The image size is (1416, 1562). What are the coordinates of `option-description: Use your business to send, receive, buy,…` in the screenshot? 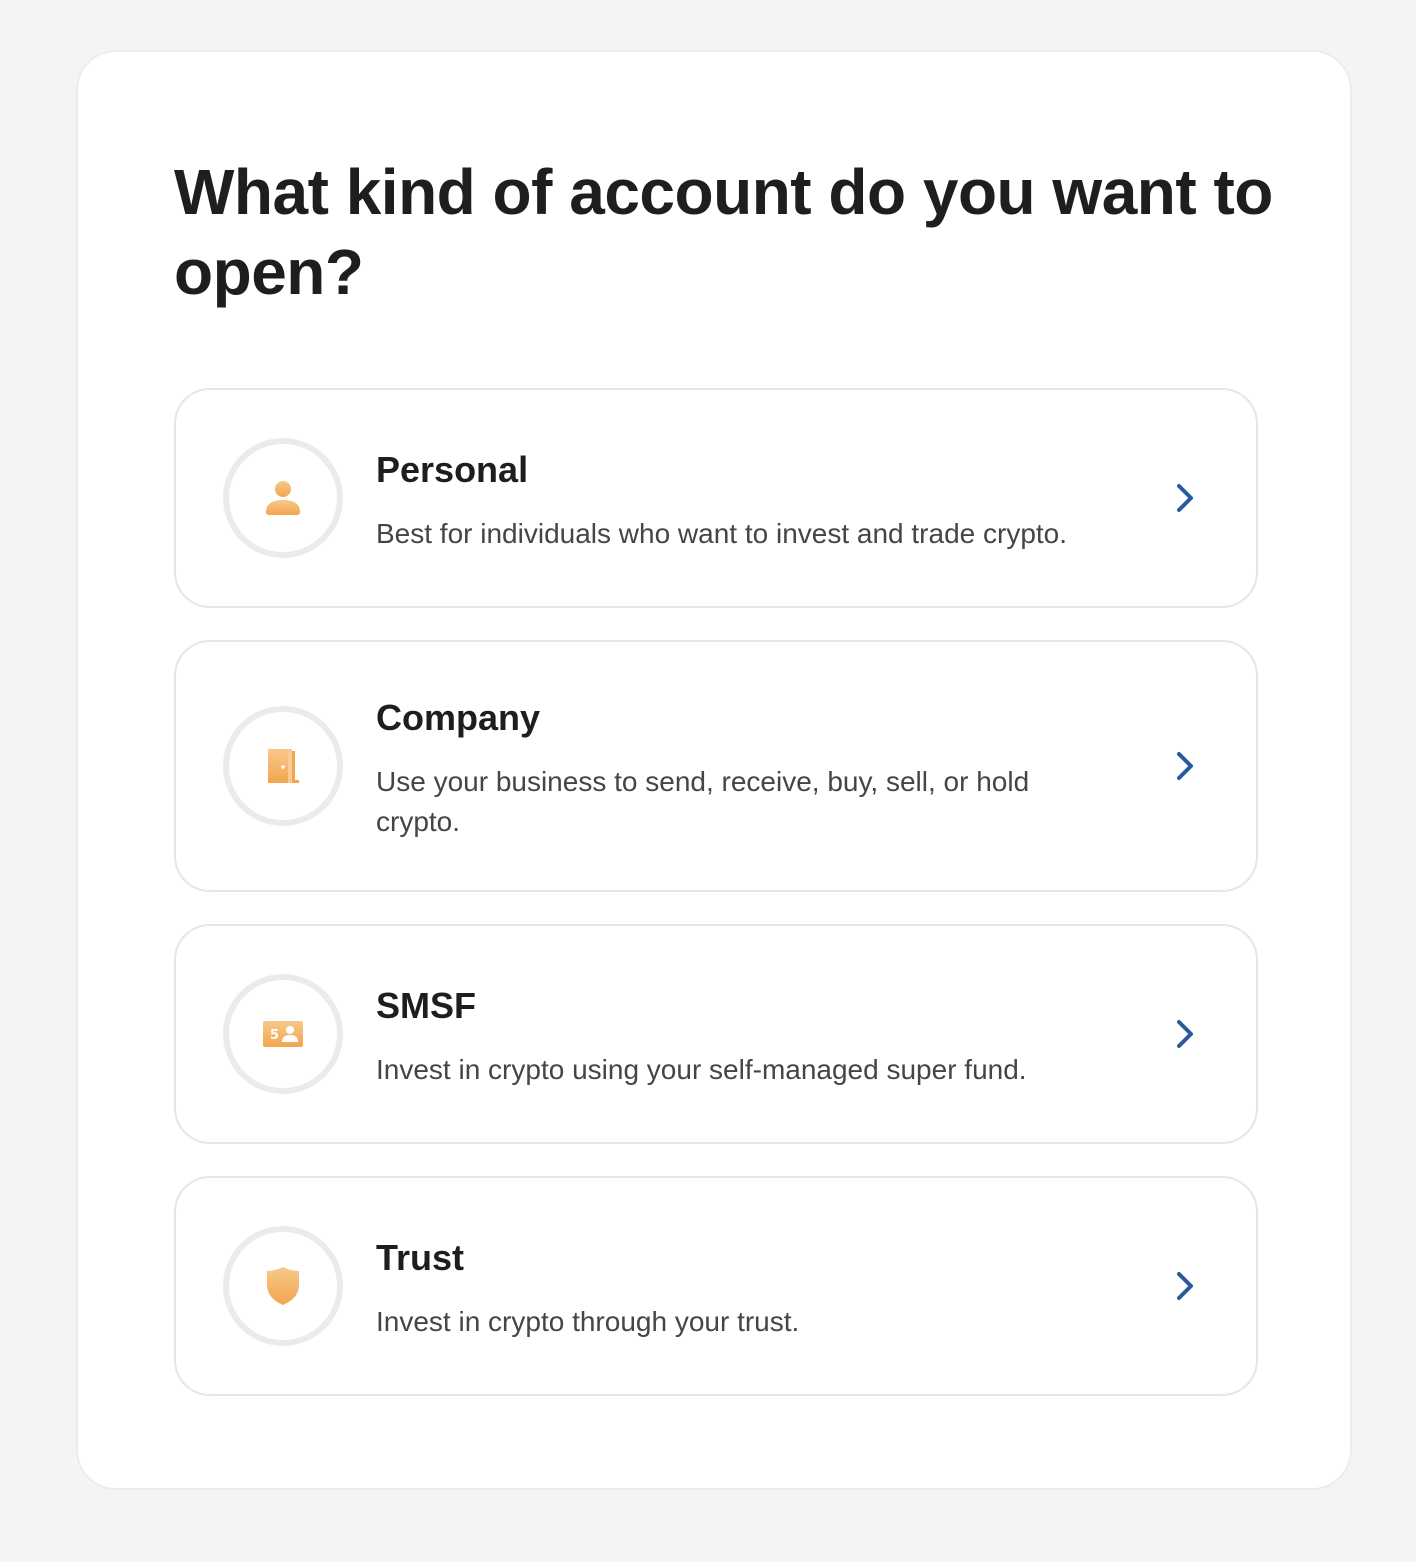 It's located at (703, 801).